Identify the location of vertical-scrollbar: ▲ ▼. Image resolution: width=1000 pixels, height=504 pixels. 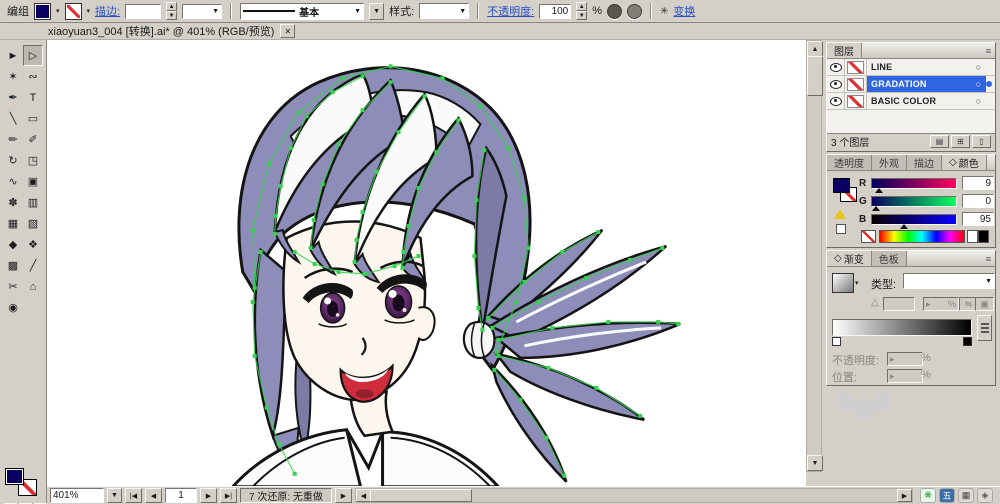
(814, 256).